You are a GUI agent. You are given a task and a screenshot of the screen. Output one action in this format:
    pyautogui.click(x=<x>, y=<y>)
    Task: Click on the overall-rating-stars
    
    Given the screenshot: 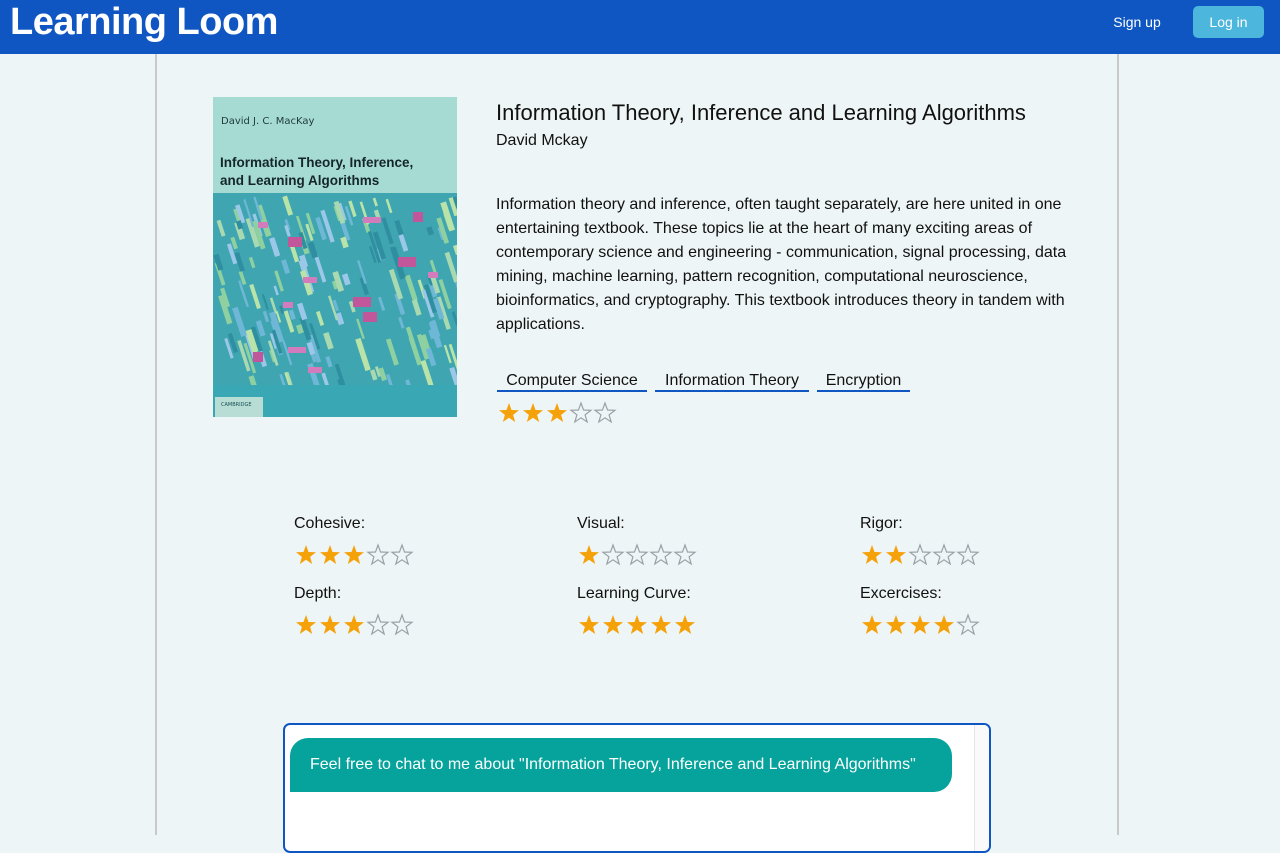 What is the action you would take?
    pyautogui.click(x=558, y=413)
    